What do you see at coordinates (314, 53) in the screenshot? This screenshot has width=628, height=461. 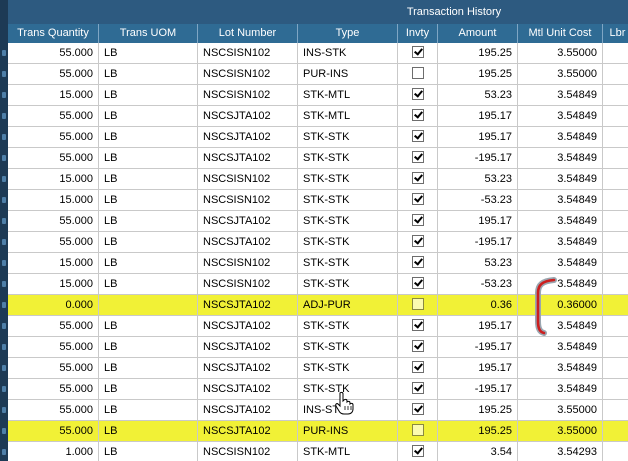 I see `table-row: 55.000 LB NSCSISN102 INS-STK 195.25 3.55000` at bounding box center [314, 53].